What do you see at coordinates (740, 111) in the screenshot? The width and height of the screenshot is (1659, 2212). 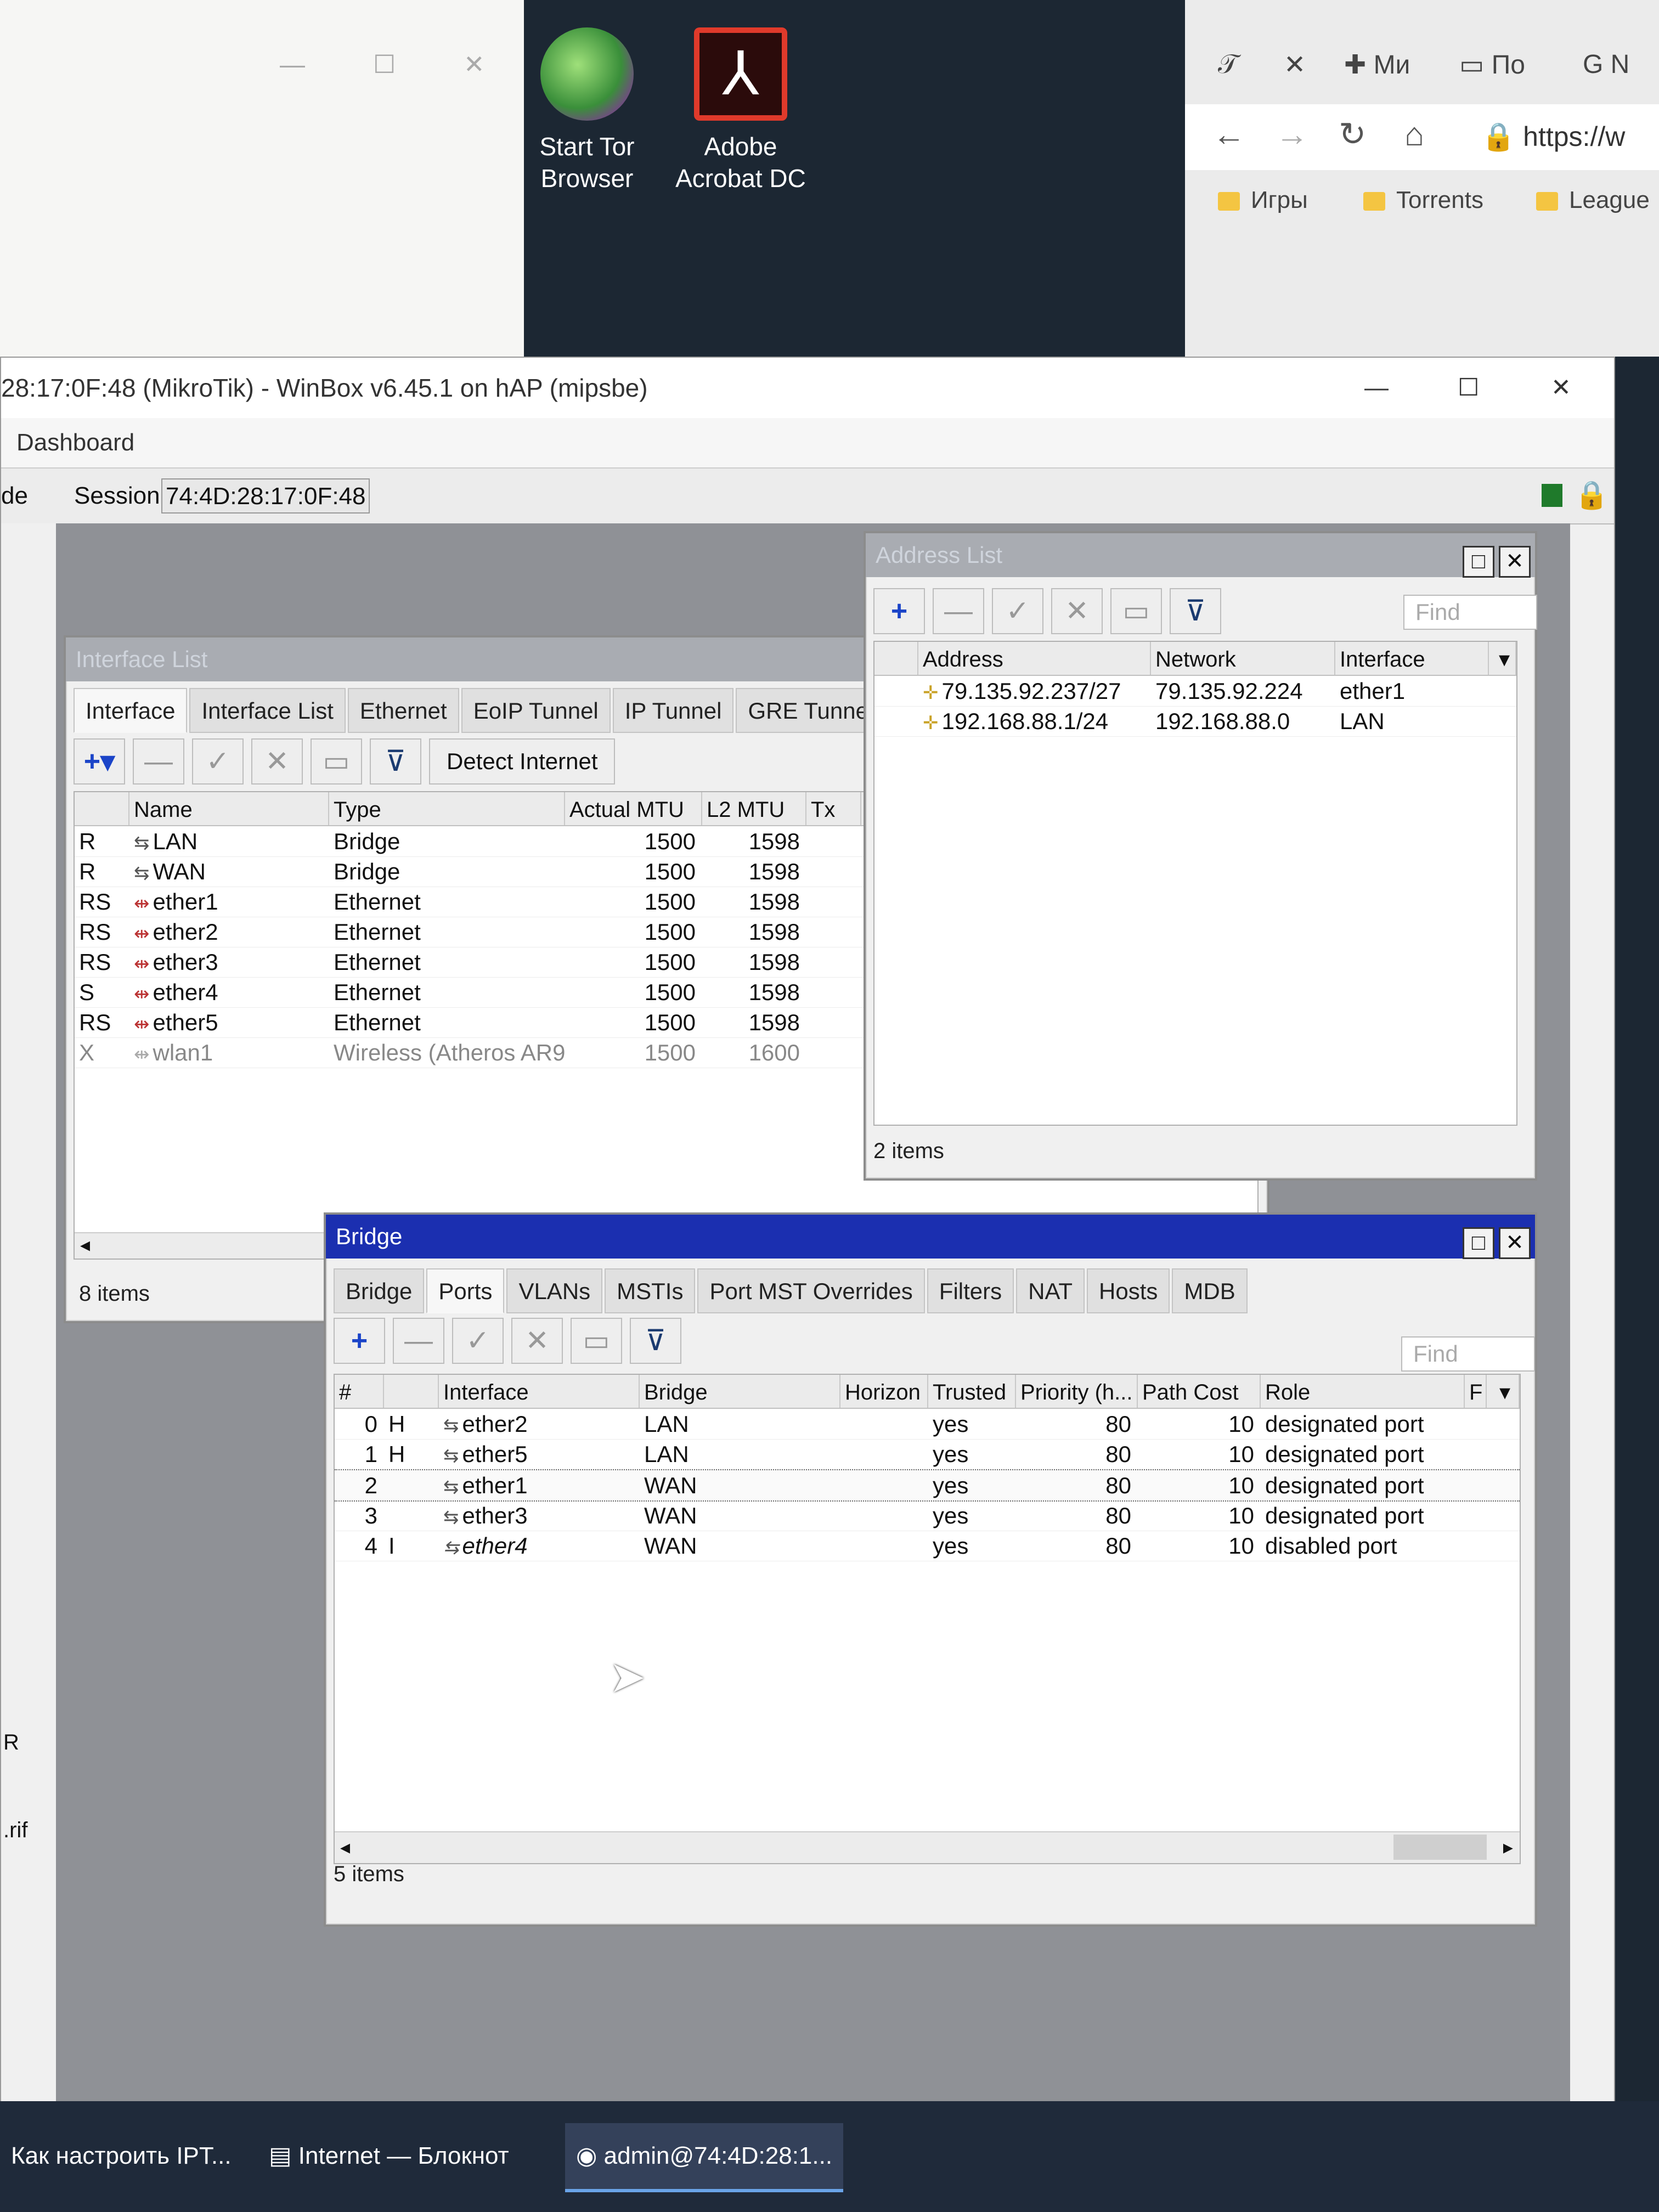 I see `desktop-icon-acrobat: ⅄ Adobe Acrobat DC` at bounding box center [740, 111].